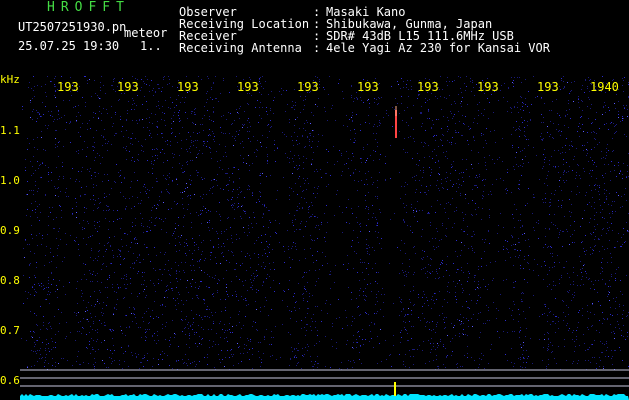 The image size is (629, 400). I want to click on app-title: HROFFT, so click(88, 7).